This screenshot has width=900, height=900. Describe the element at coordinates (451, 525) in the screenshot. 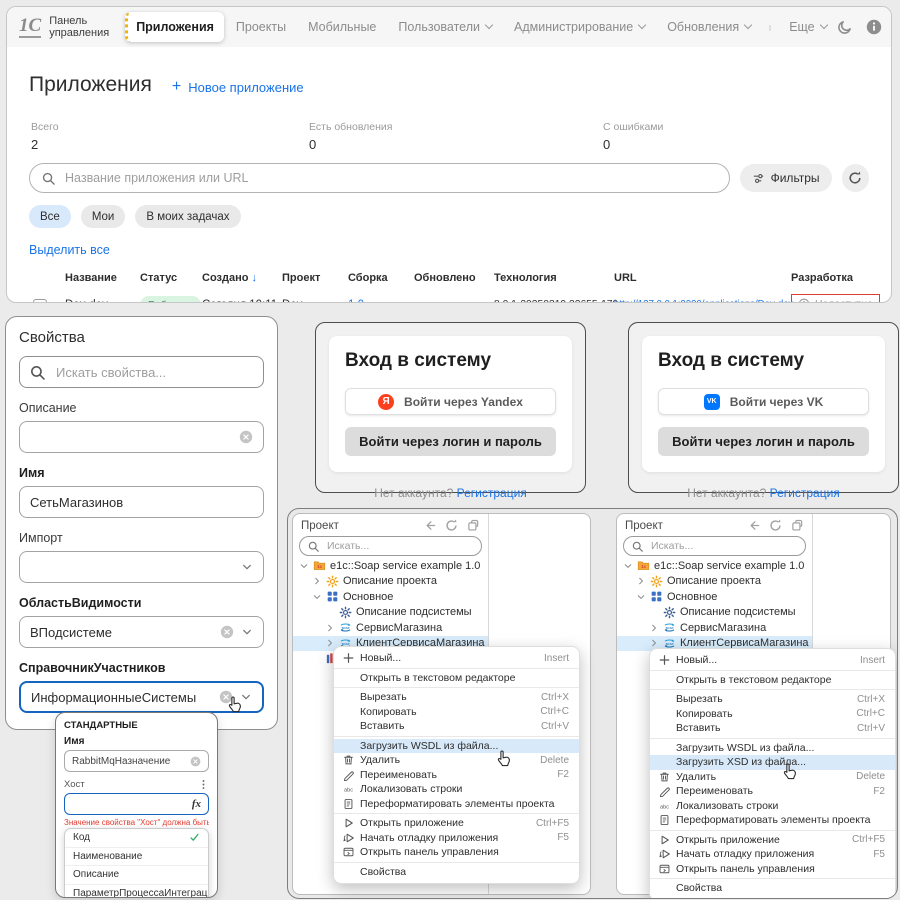

I see `refresh-icon` at that location.